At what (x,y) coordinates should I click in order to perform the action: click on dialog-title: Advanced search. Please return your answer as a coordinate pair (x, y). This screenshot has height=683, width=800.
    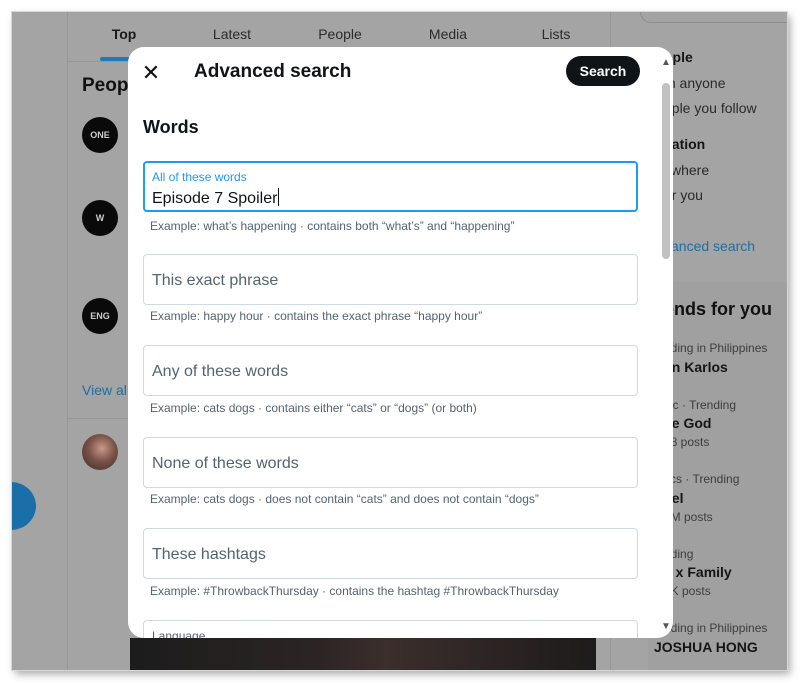
    Looking at the image, I should click on (273, 71).